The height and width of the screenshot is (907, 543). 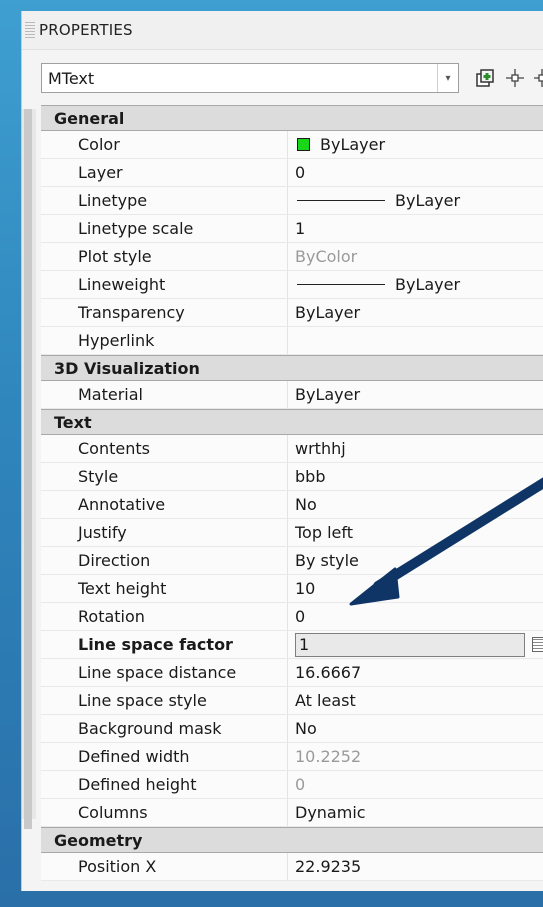 I want to click on property-value: 22.9235, so click(x=415, y=866).